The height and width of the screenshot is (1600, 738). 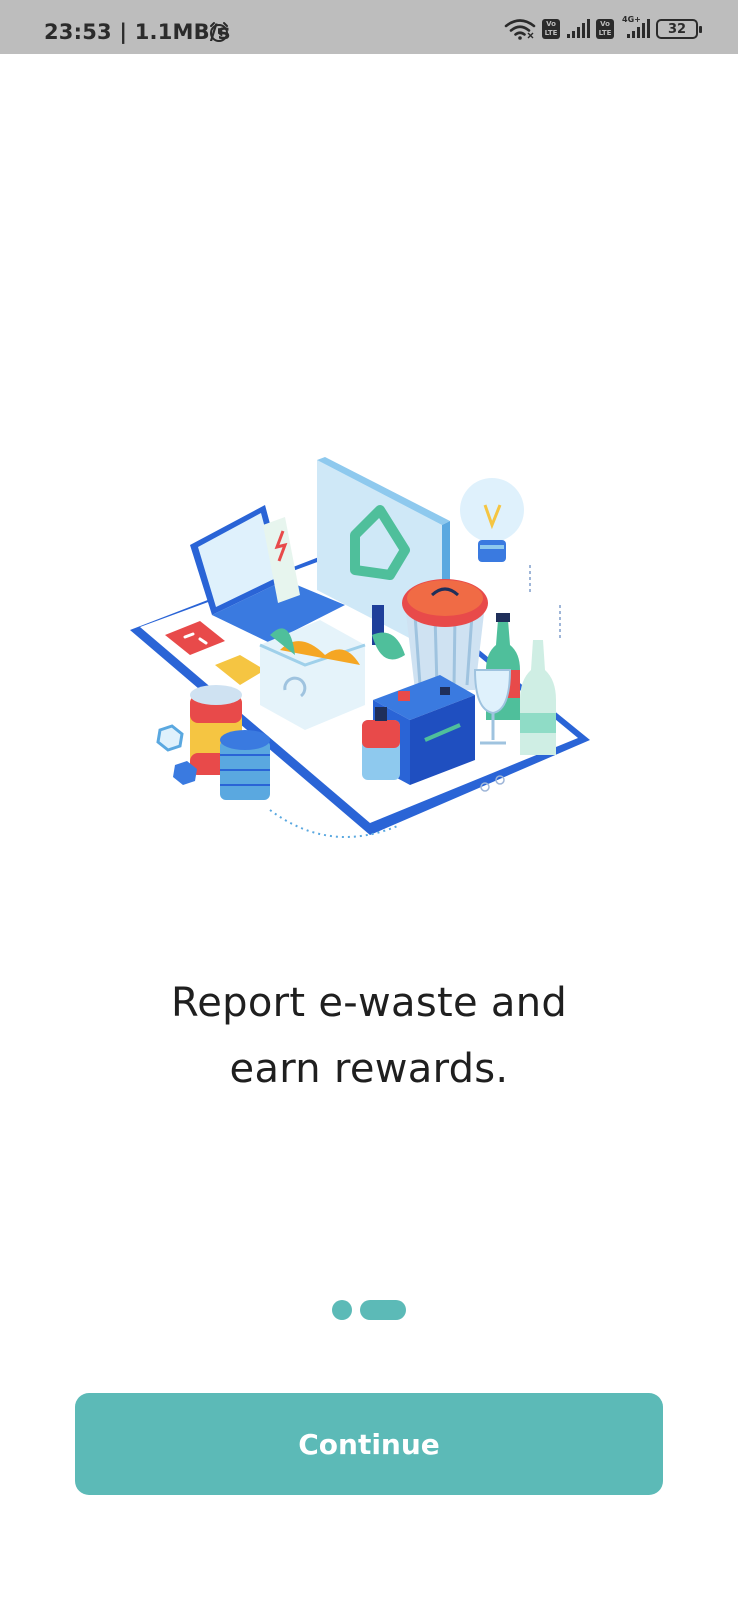 I want to click on status-icons: Vo LTE Vo LTE 4G+ 32, so click(x=603, y=28).